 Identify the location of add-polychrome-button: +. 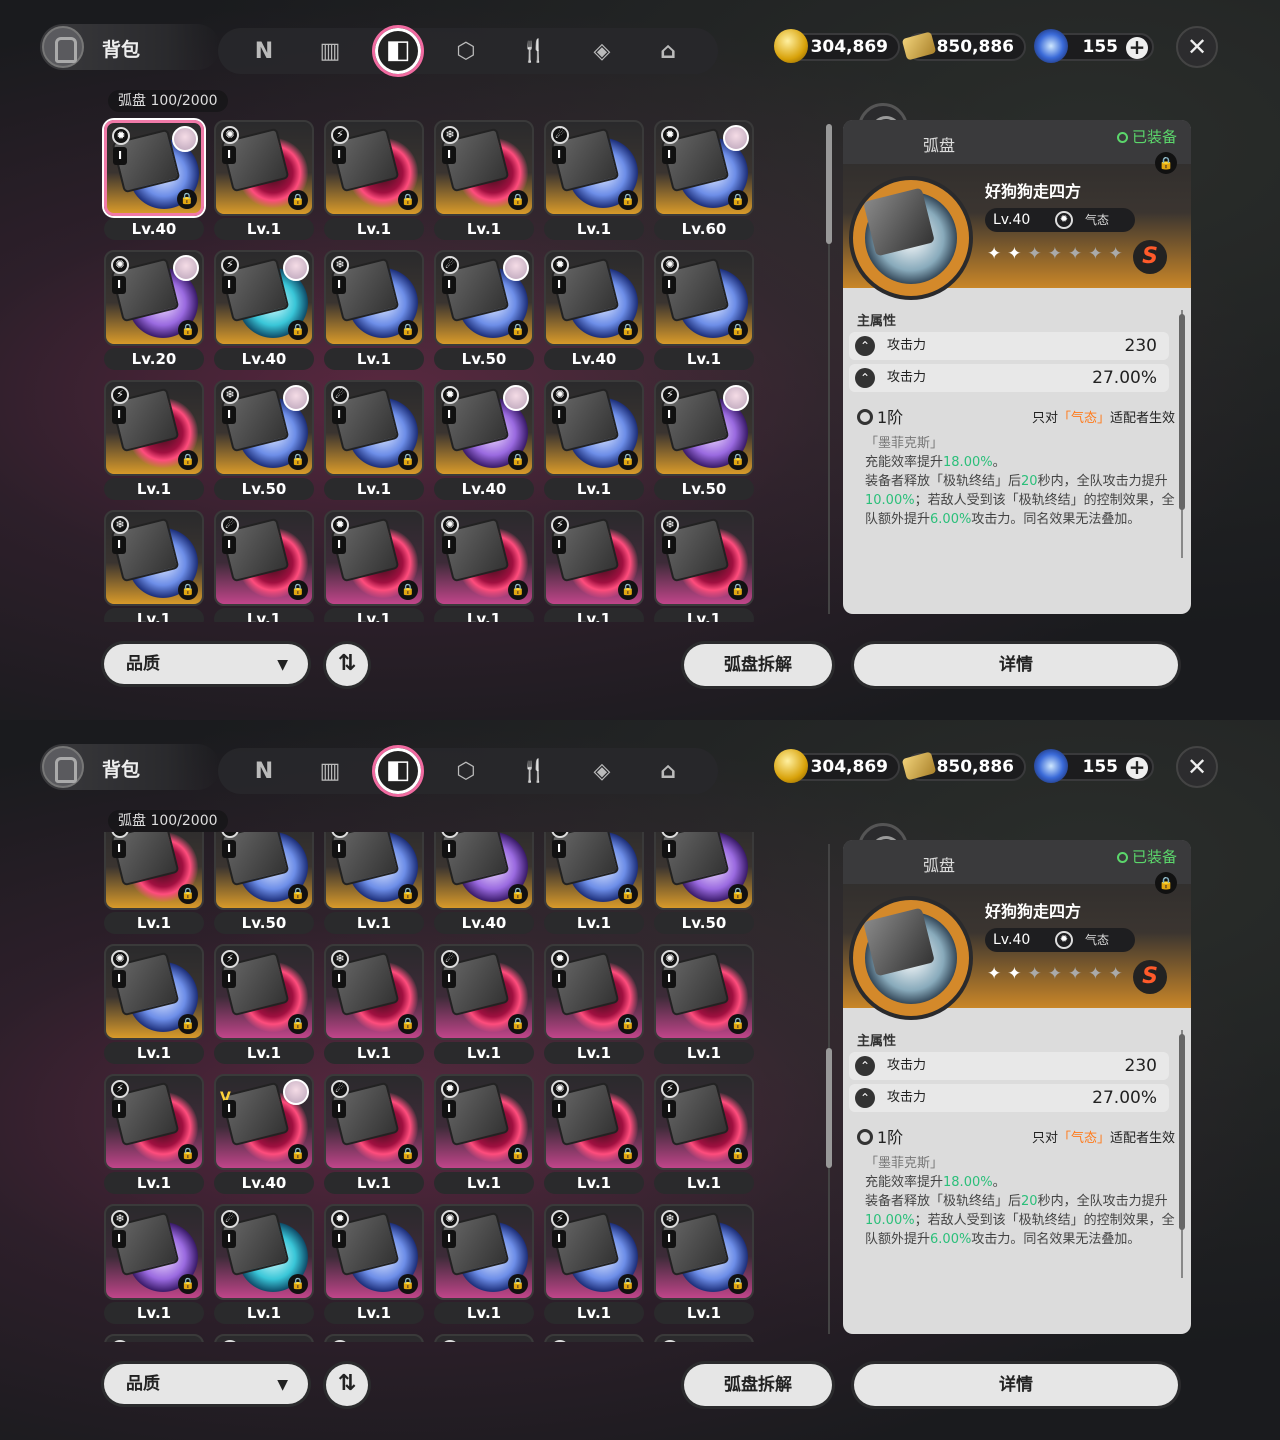
(1137, 48).